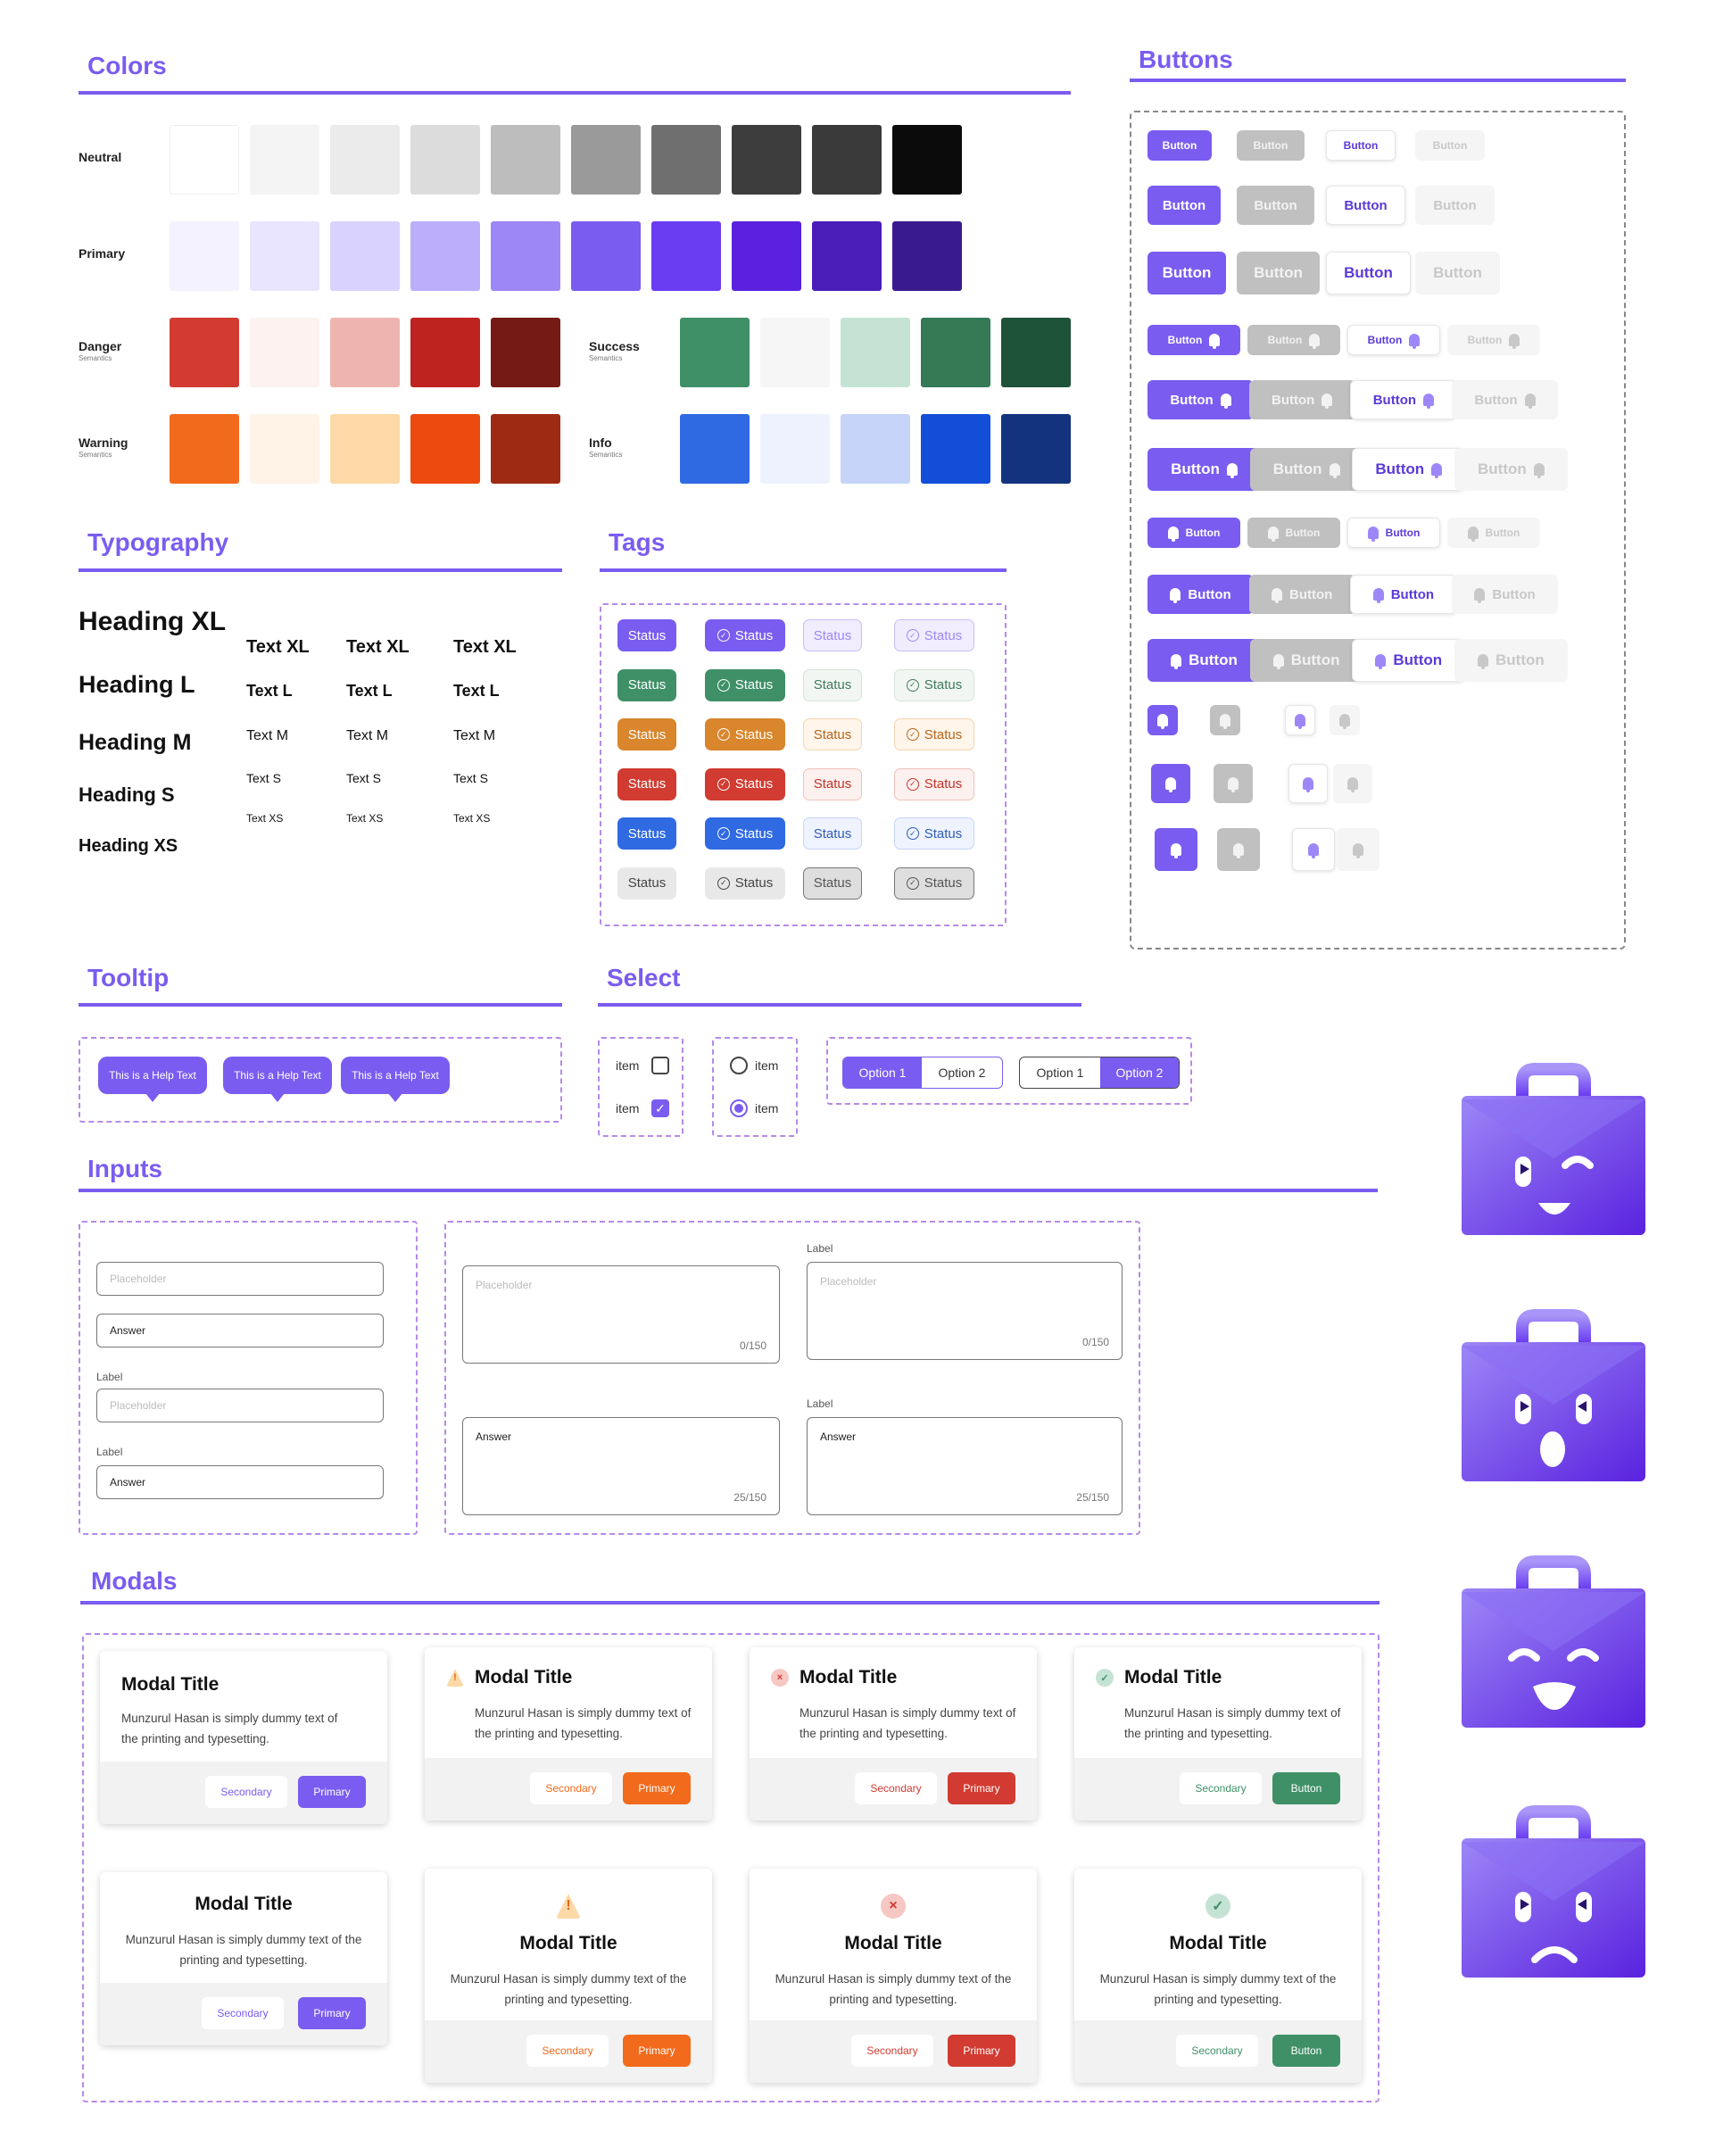  What do you see at coordinates (739, 1108) in the screenshot?
I see `radio-selected` at bounding box center [739, 1108].